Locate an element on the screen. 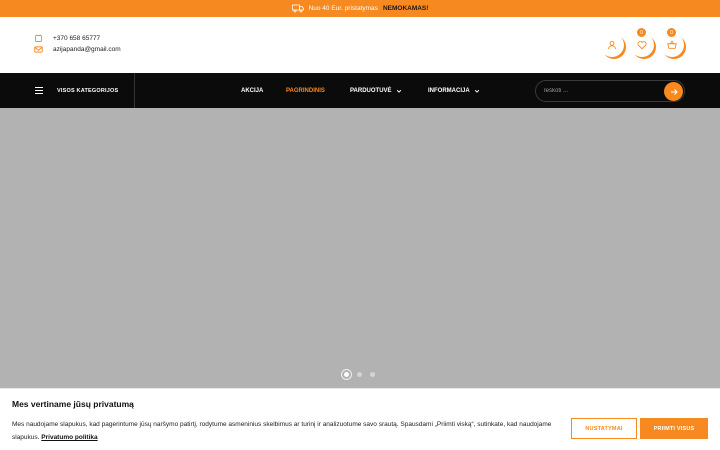 Image resolution: width=720 pixels, height=450 pixels. privacy-policy-link: Privatumo politika is located at coordinates (69, 437).